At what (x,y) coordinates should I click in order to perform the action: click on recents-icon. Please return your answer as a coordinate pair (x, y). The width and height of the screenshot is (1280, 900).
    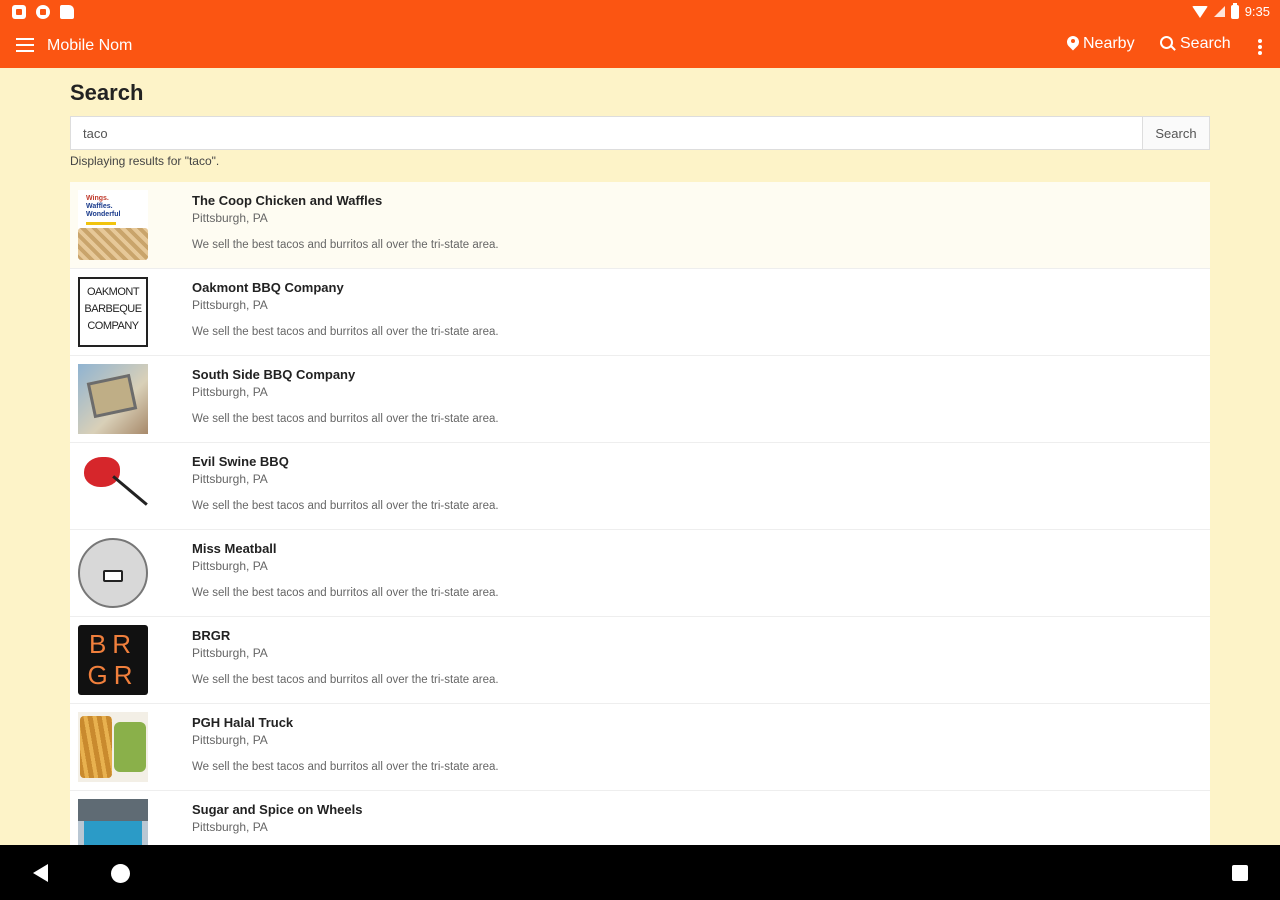
    Looking at the image, I should click on (1240, 873).